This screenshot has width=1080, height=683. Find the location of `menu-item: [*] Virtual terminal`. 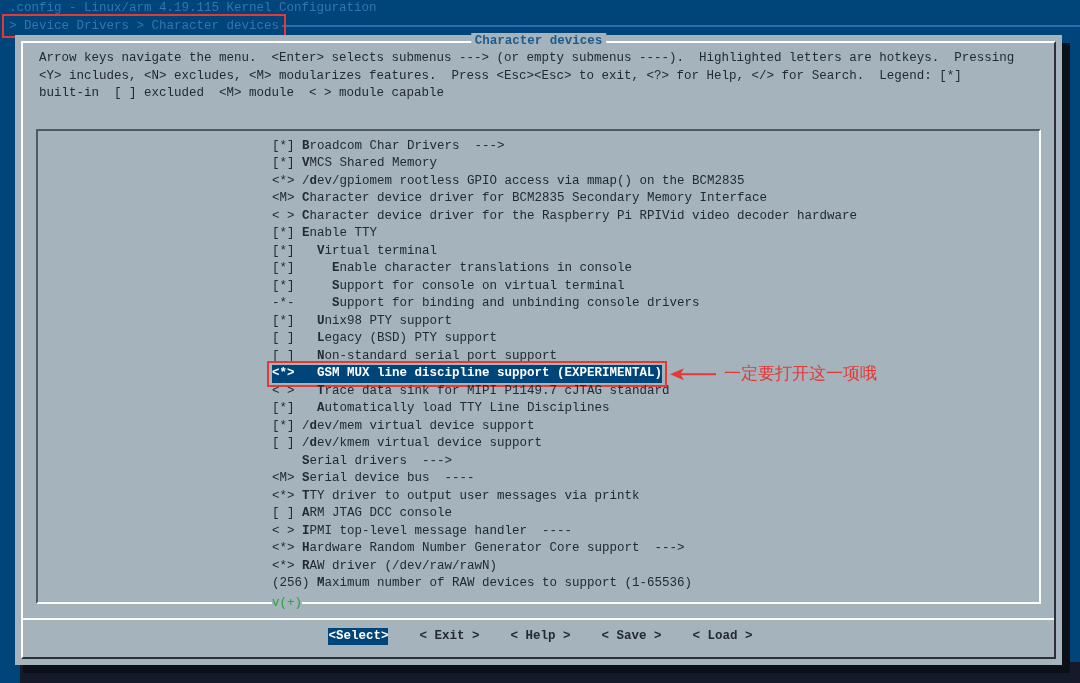

menu-item: [*] Virtual terminal is located at coordinates (355, 251).